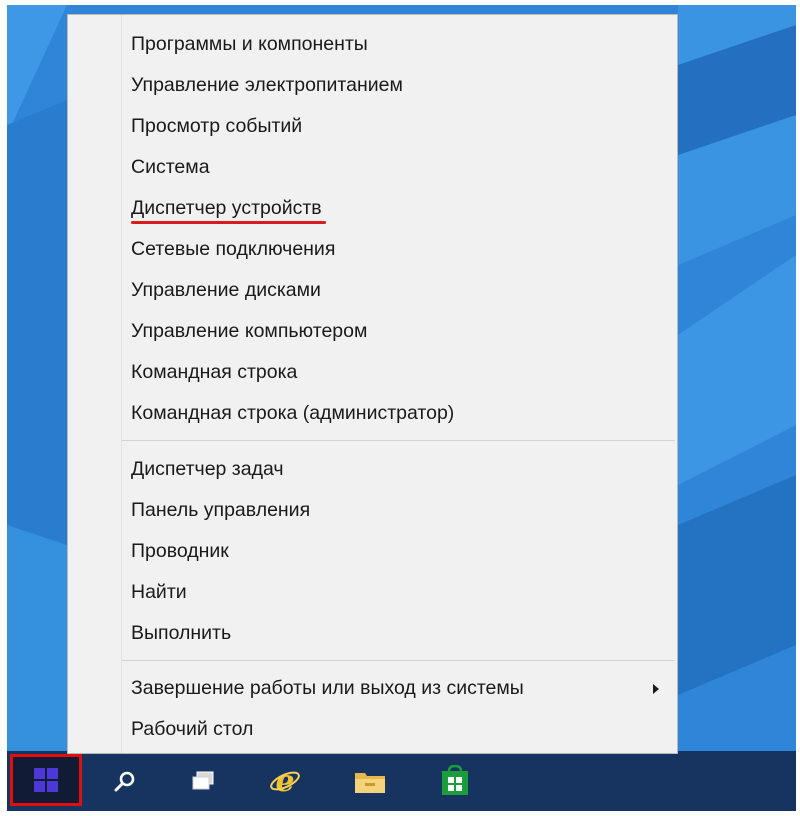 The width and height of the screenshot is (800, 816). I want to click on menu-item-label: Панель управления, so click(221, 510).